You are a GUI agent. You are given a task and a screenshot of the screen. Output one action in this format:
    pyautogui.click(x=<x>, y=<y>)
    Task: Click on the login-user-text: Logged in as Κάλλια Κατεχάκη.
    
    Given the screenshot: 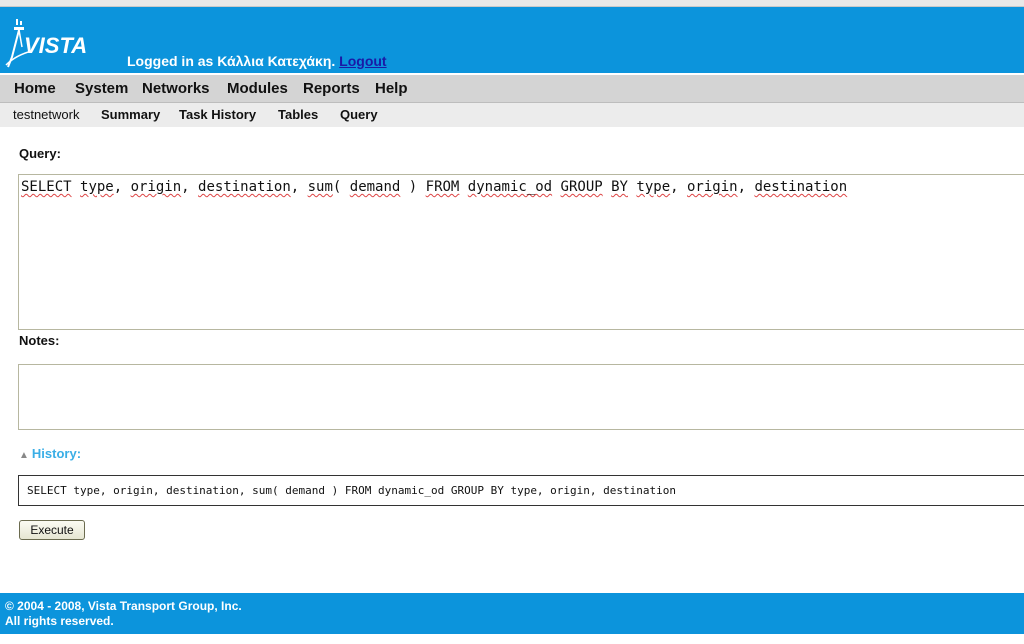 What is the action you would take?
    pyautogui.click(x=231, y=61)
    